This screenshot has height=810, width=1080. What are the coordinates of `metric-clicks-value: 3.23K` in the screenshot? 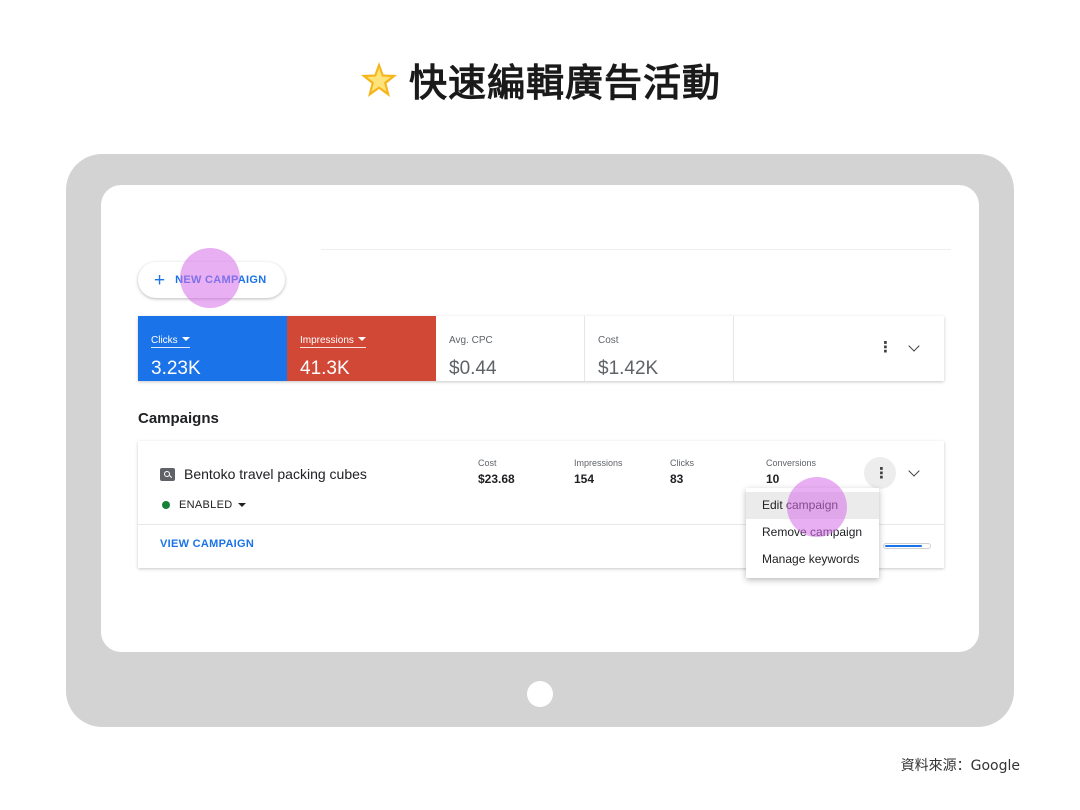 It's located at (176, 368).